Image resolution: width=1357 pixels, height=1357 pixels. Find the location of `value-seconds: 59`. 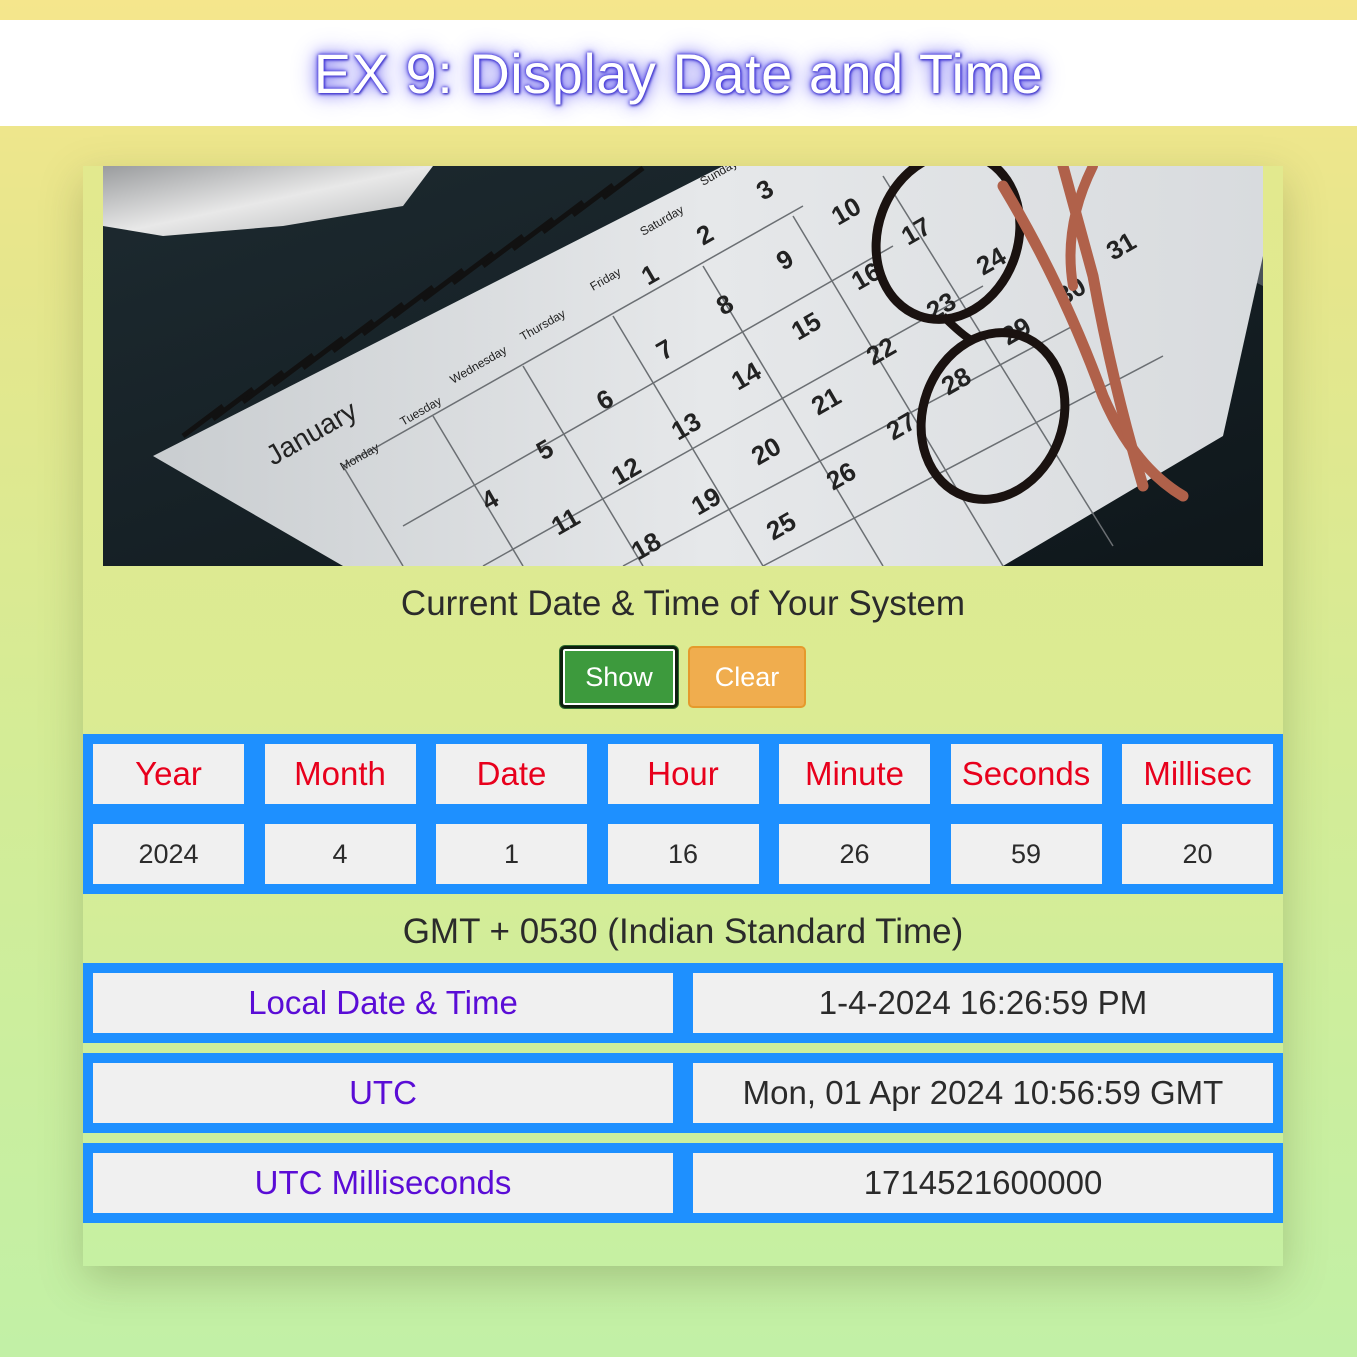

value-seconds: 59 is located at coordinates (1026, 854).